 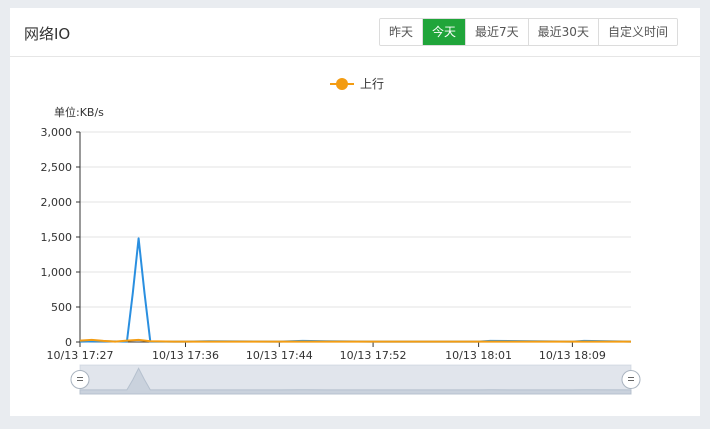 What do you see at coordinates (185, 355) in the screenshot?
I see `x-tick-label: 10/13 17:36` at bounding box center [185, 355].